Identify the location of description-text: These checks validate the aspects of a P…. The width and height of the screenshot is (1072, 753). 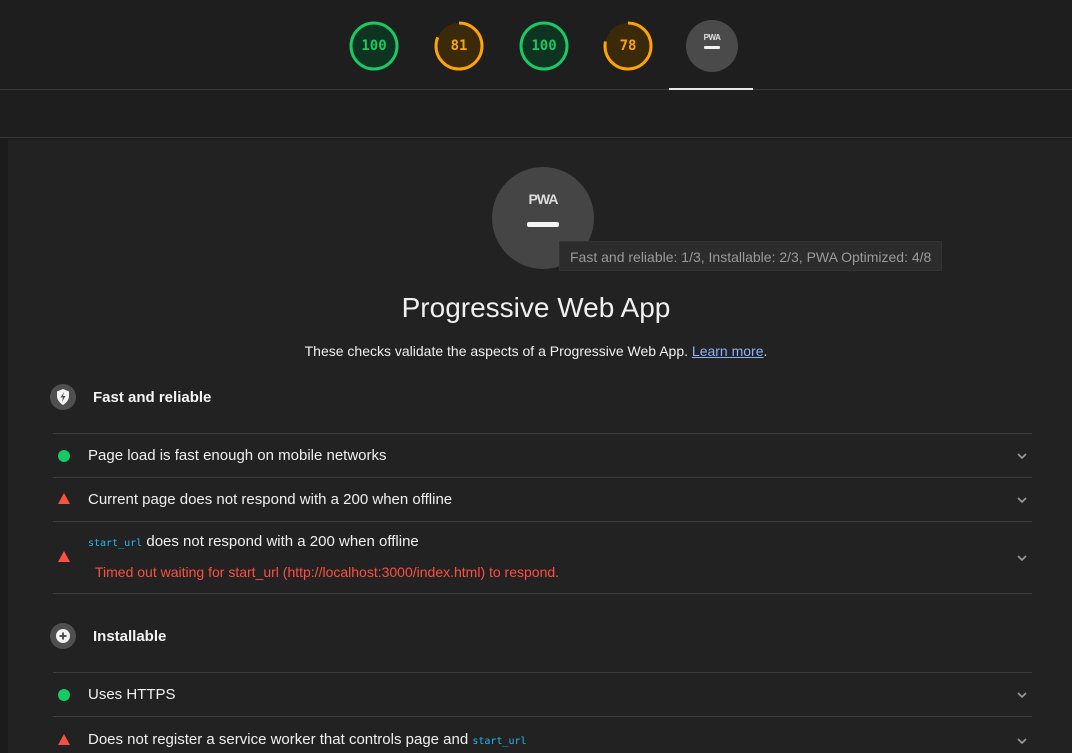
(496, 351).